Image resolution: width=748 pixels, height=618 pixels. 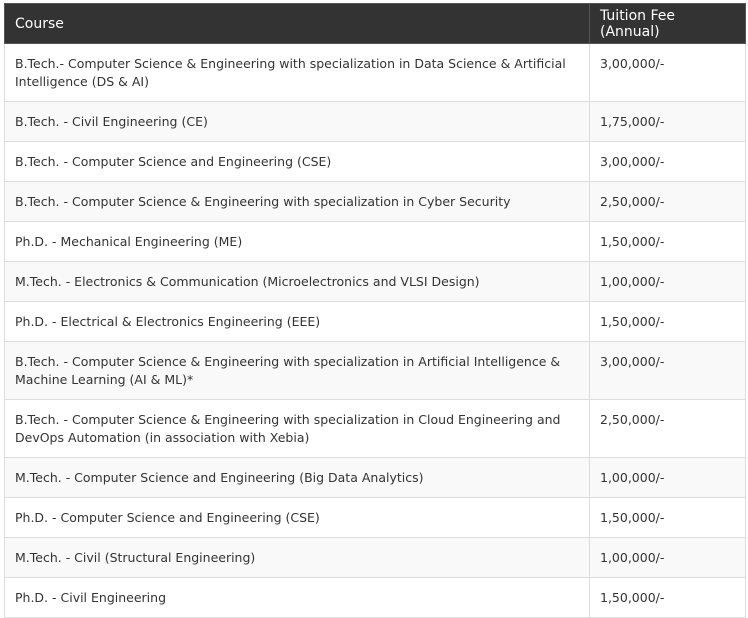 What do you see at coordinates (297, 121) in the screenshot?
I see `course-cell: B.Tech. - Civil Engineering (CE)` at bounding box center [297, 121].